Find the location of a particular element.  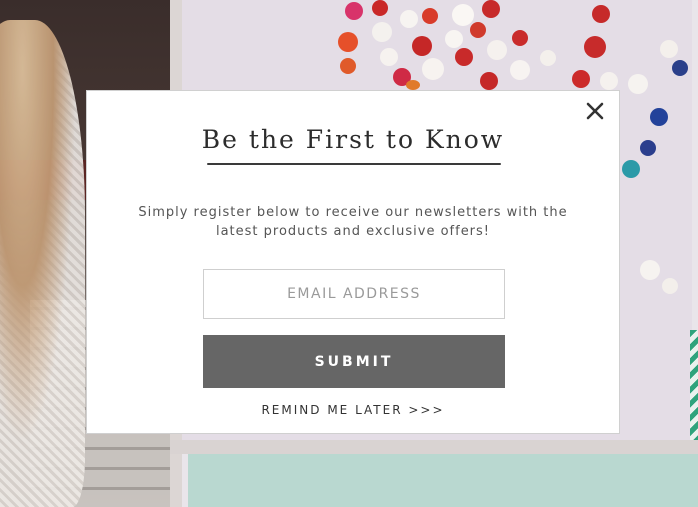

close-icon is located at coordinates (595, 111).